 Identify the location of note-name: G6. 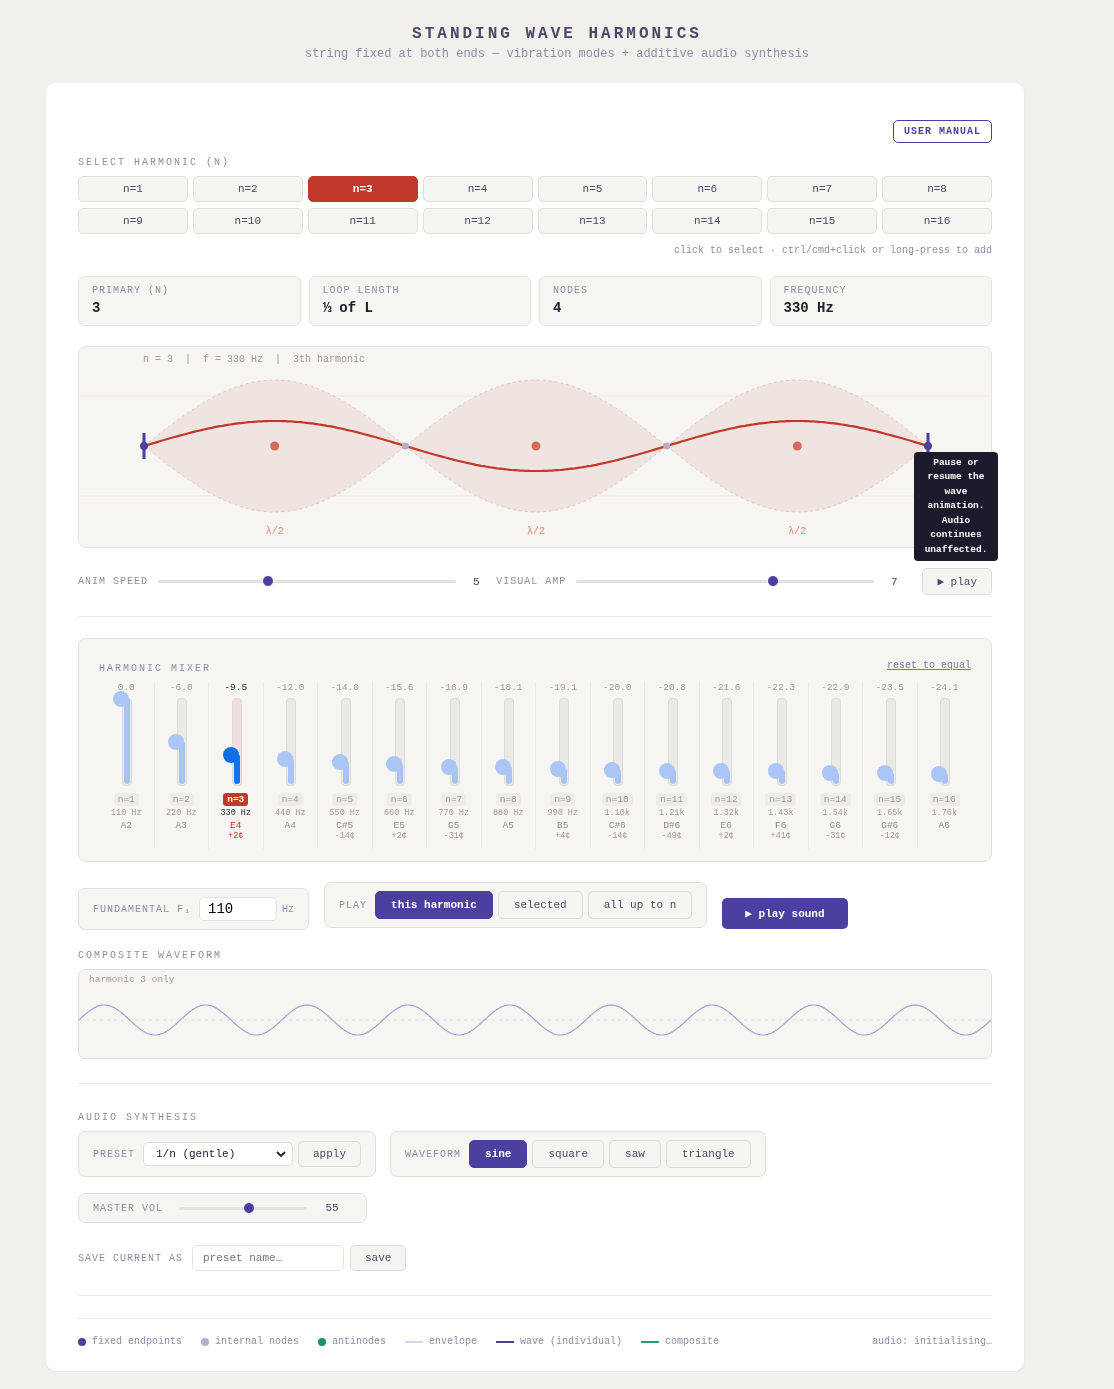
(835, 825).